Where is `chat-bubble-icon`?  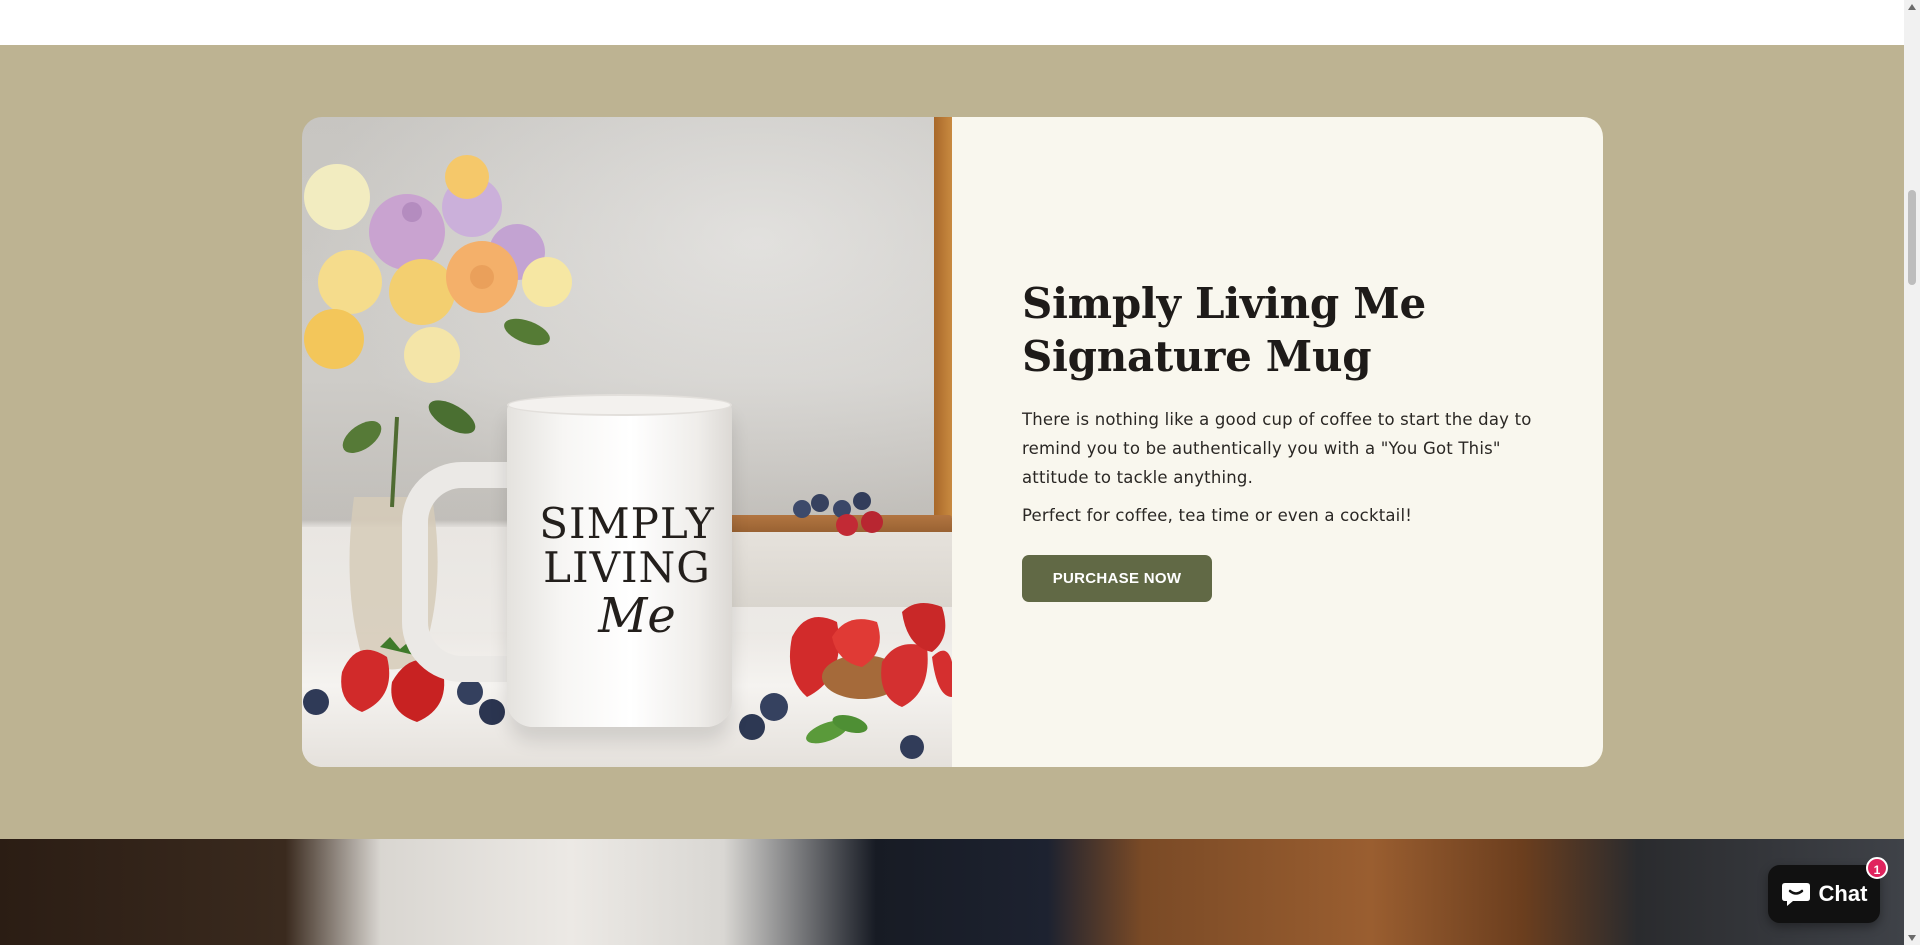 chat-bubble-icon is located at coordinates (1796, 894).